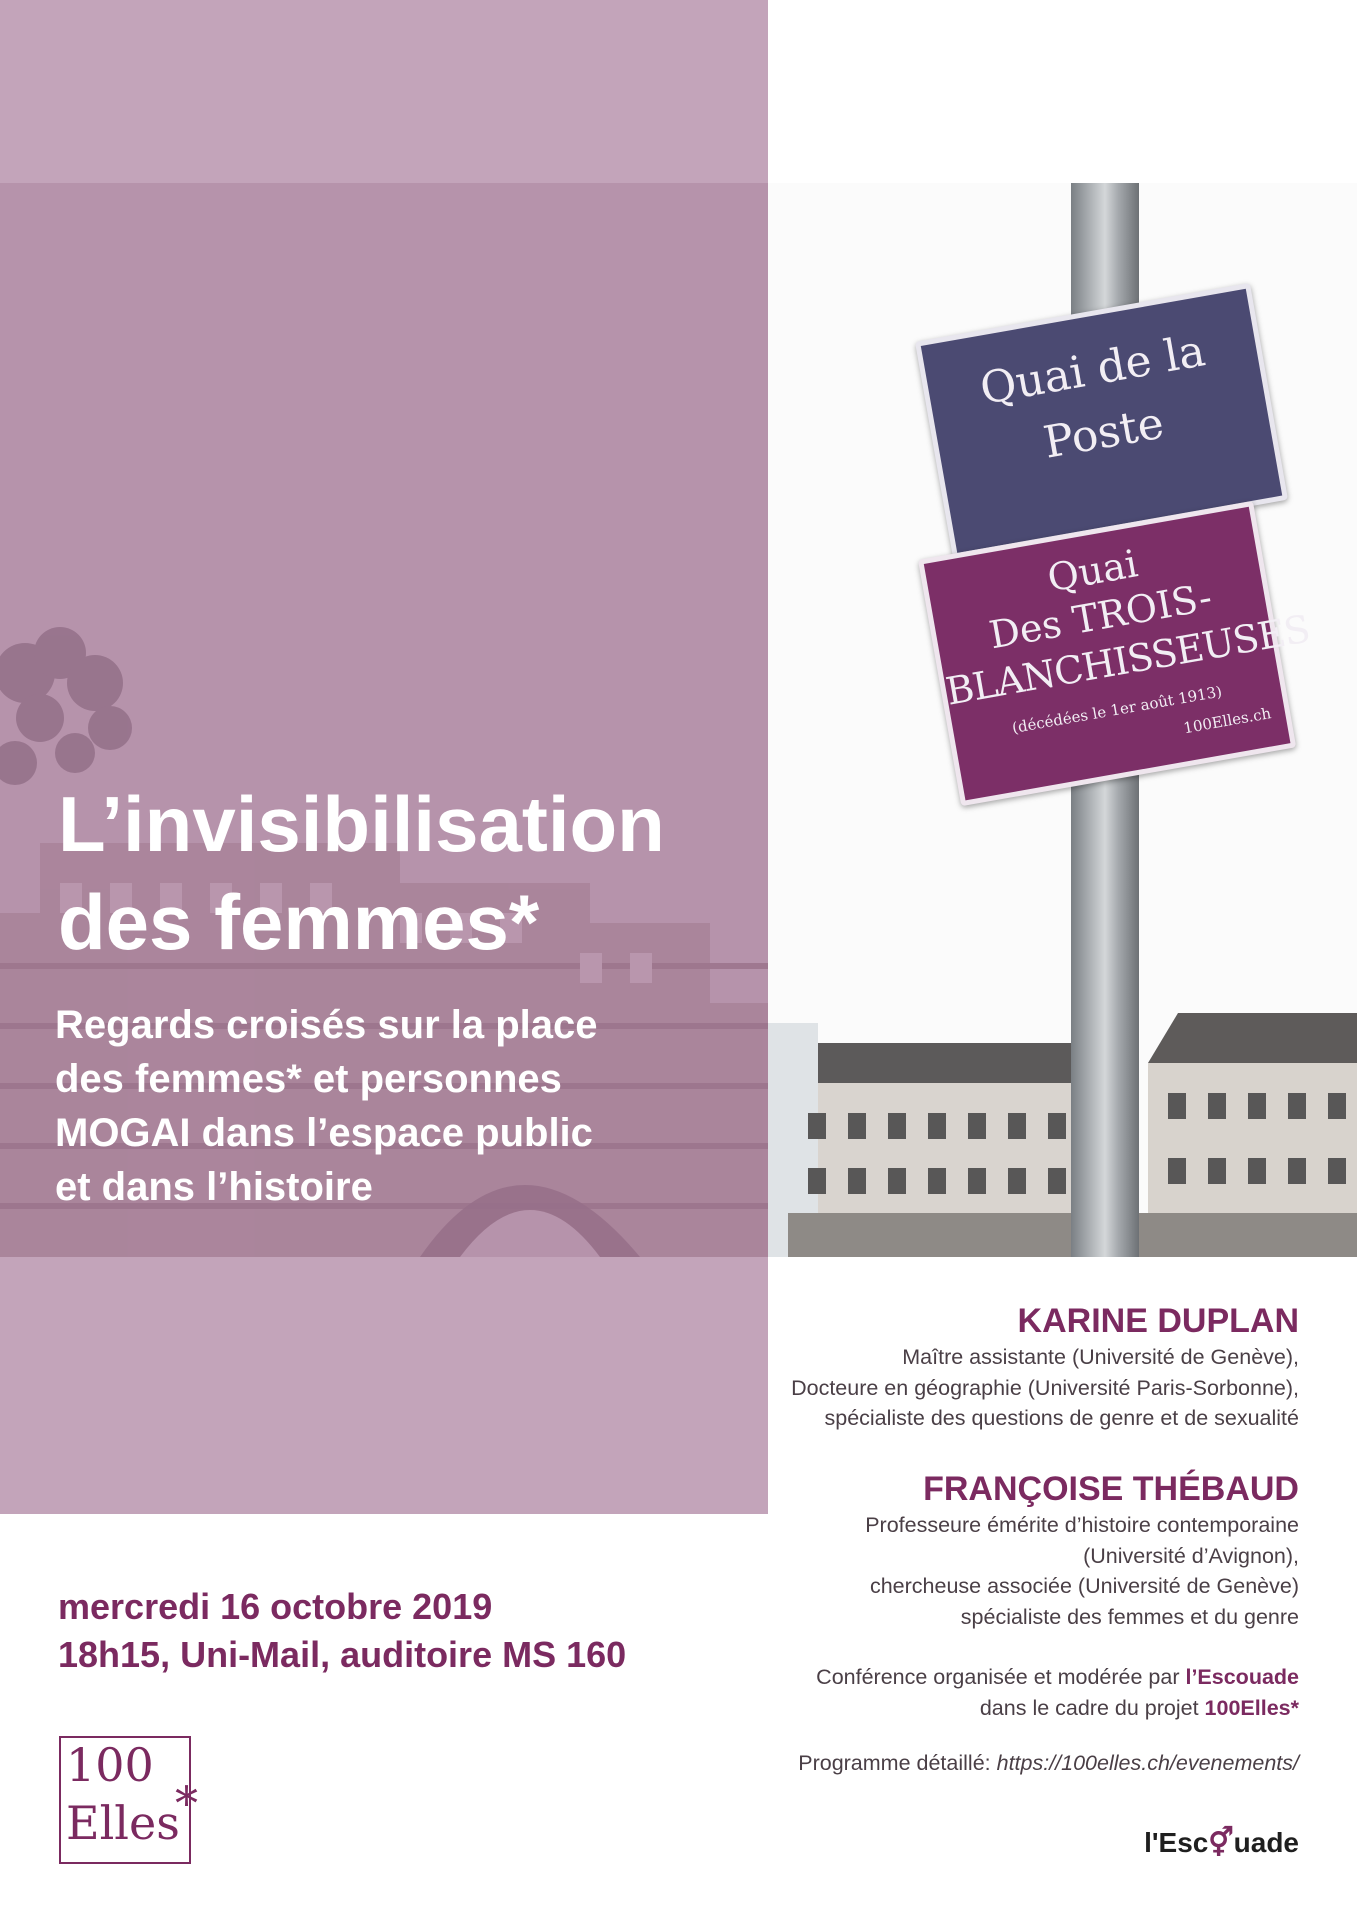 The width and height of the screenshot is (1357, 1920). Describe the element at coordinates (384, 1385) in the screenshot. I see `speaker-area-band` at that location.